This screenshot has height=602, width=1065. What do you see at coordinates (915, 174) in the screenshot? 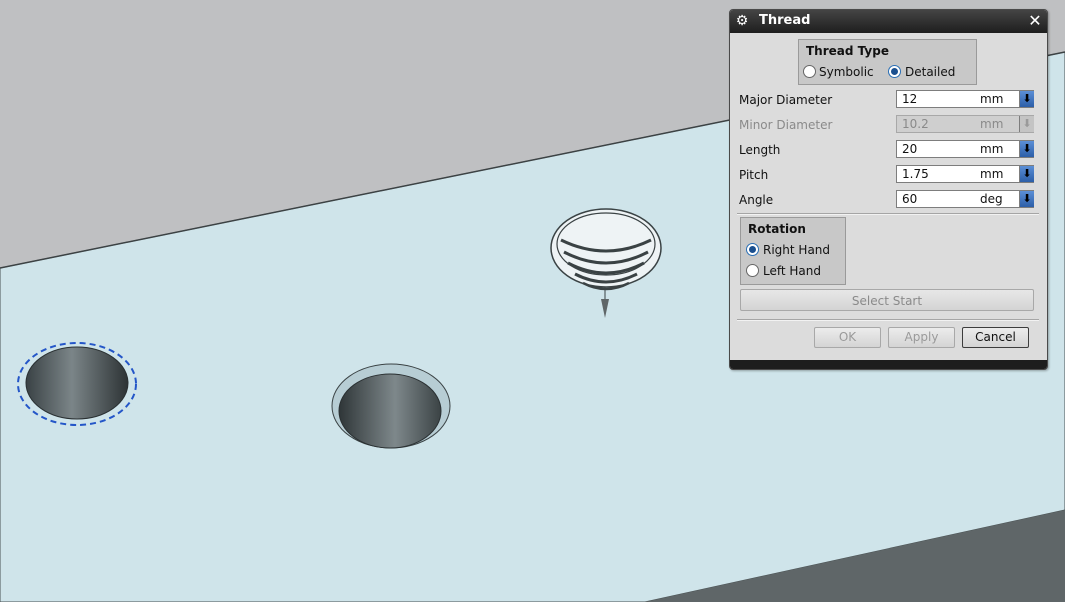
I see `pitch-value: 1.75` at bounding box center [915, 174].